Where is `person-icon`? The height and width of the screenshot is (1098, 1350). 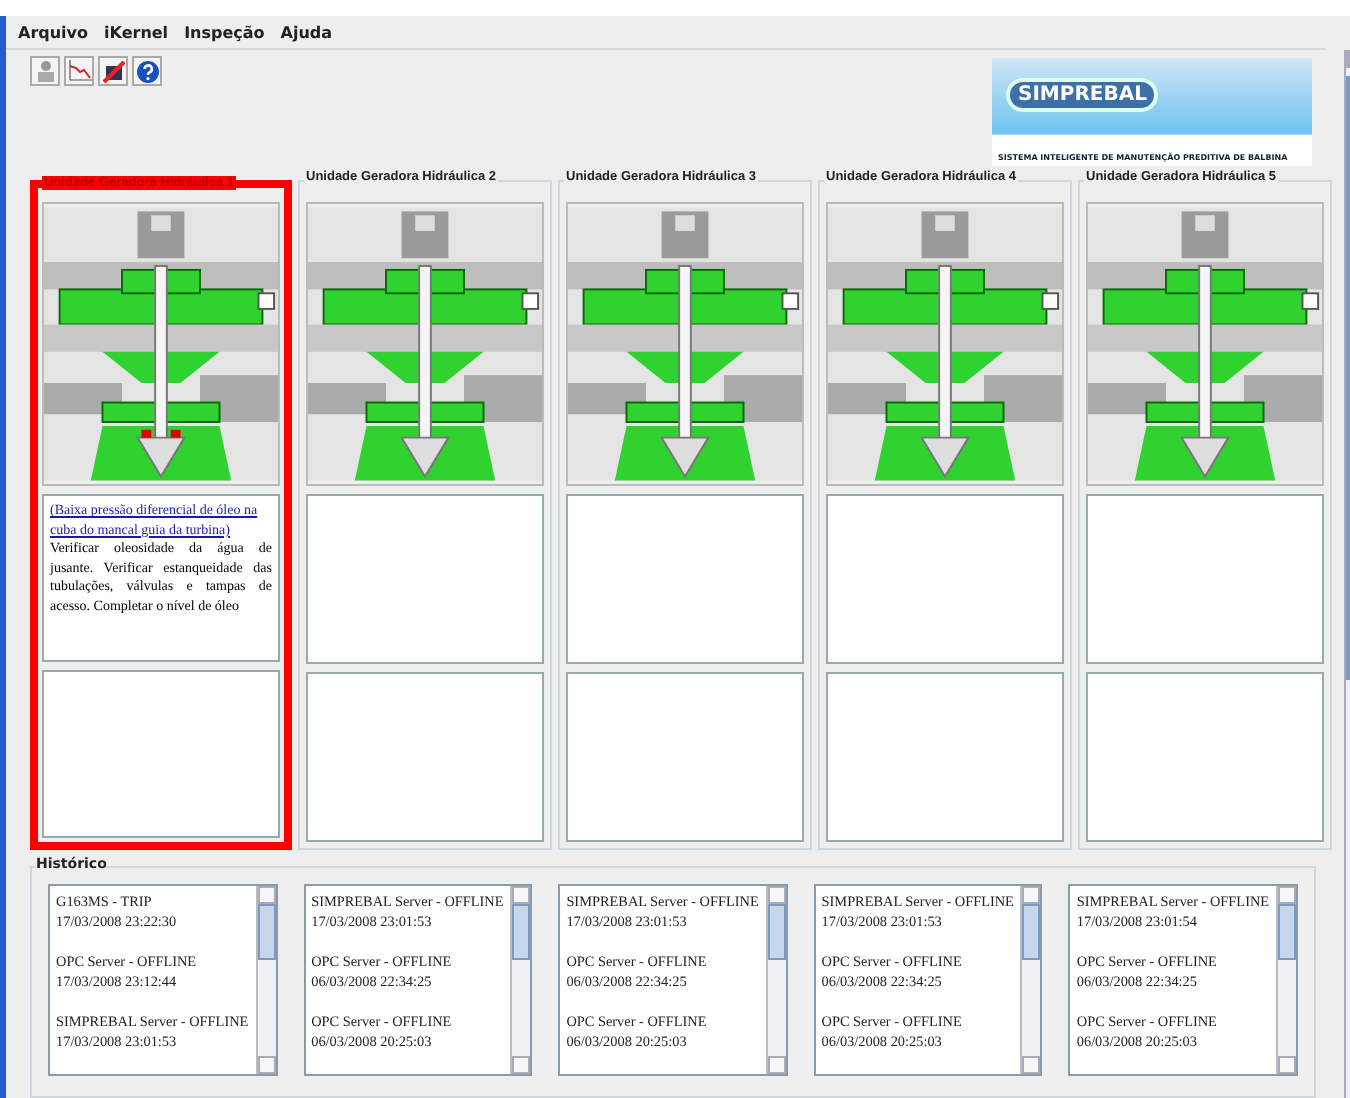 person-icon is located at coordinates (45, 71).